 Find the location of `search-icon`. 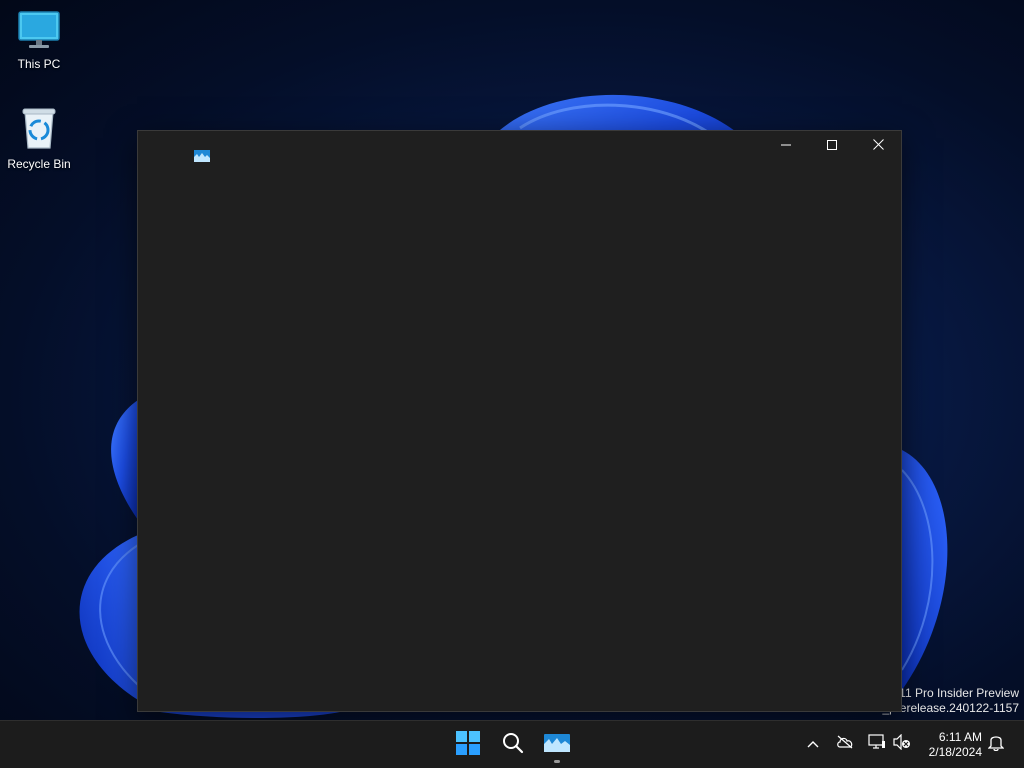

search-icon is located at coordinates (513, 745).